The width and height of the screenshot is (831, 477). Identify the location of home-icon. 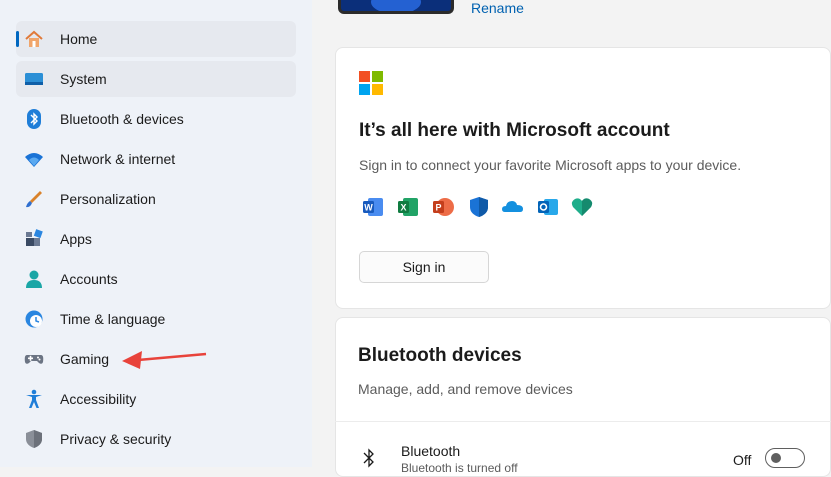
(34, 38).